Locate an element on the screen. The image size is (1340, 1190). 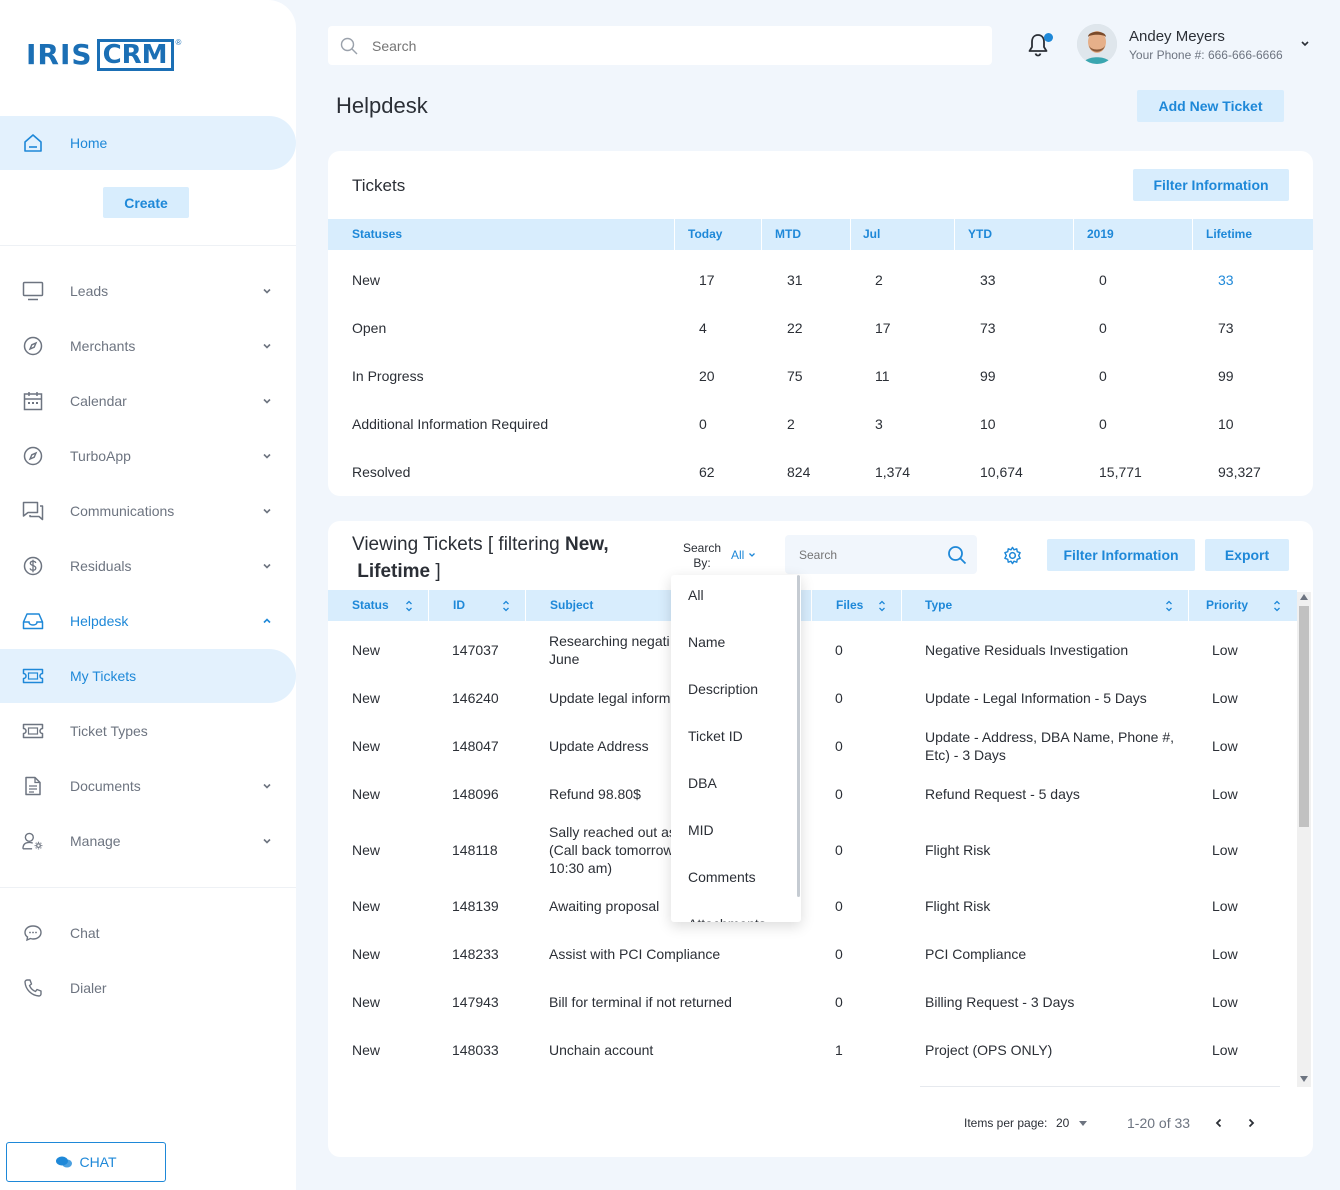
chevron-up-icon is located at coordinates (267, 621).